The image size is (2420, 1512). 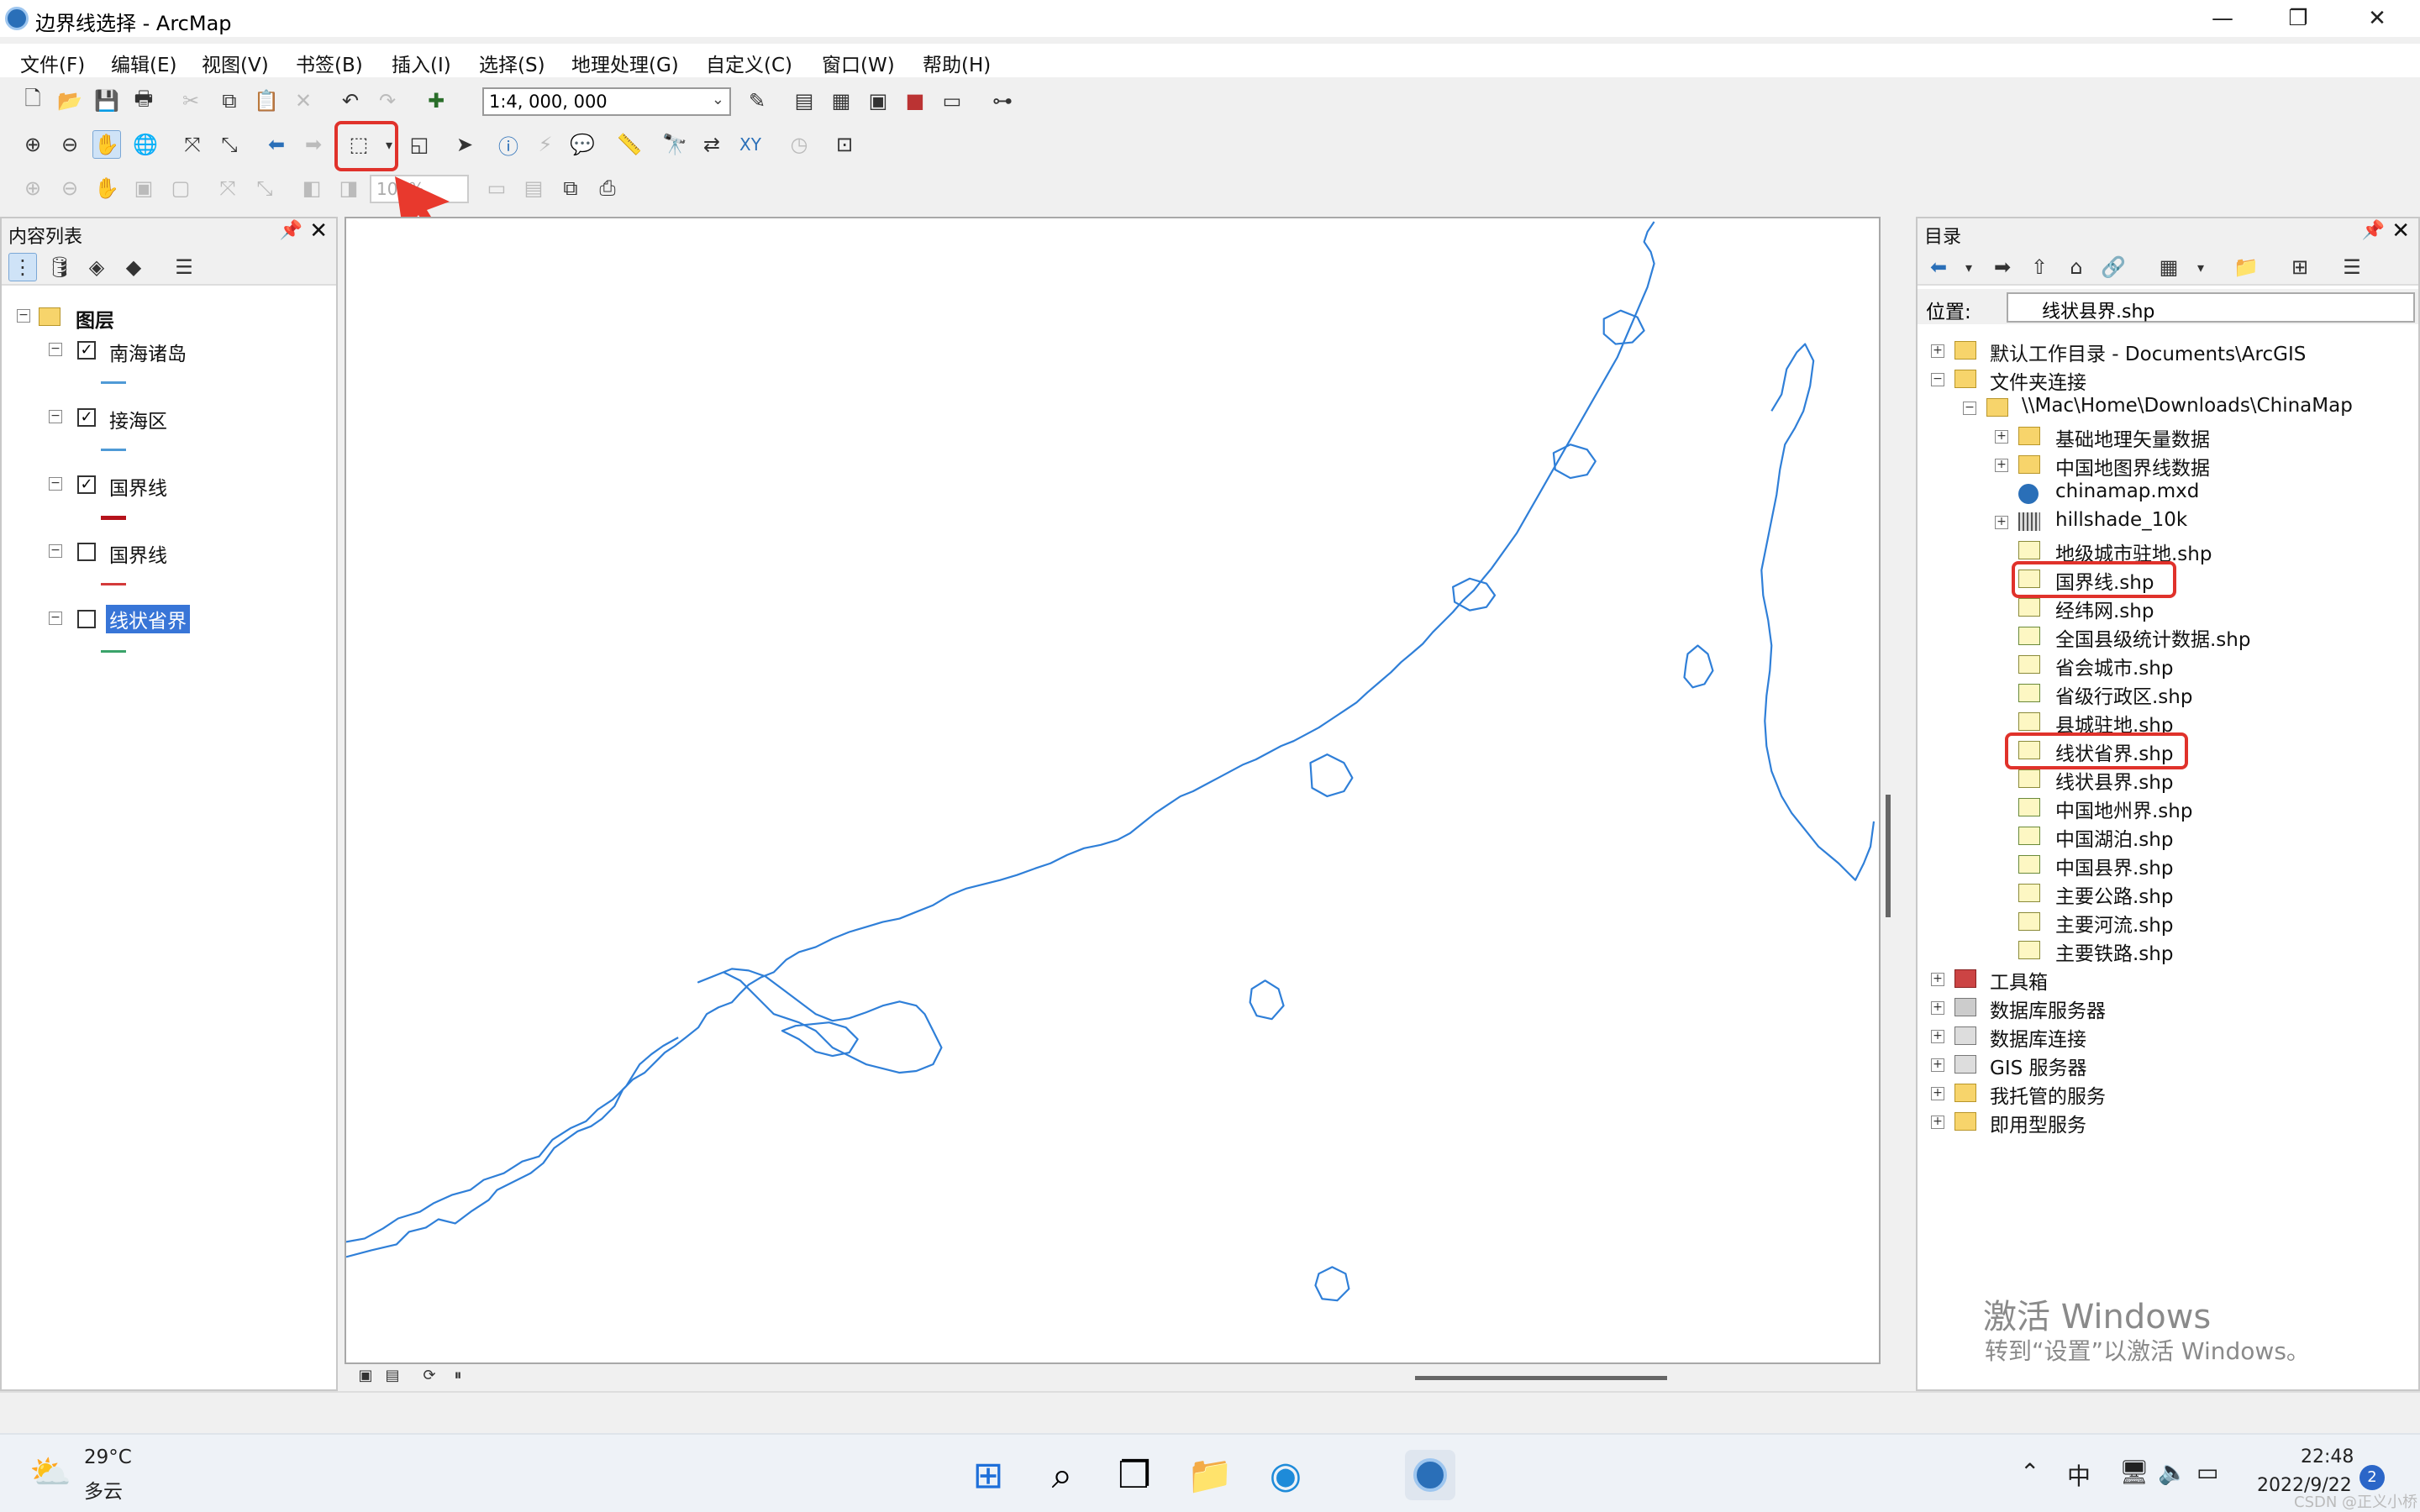 I want to click on restore-button: ❐, so click(x=2298, y=18).